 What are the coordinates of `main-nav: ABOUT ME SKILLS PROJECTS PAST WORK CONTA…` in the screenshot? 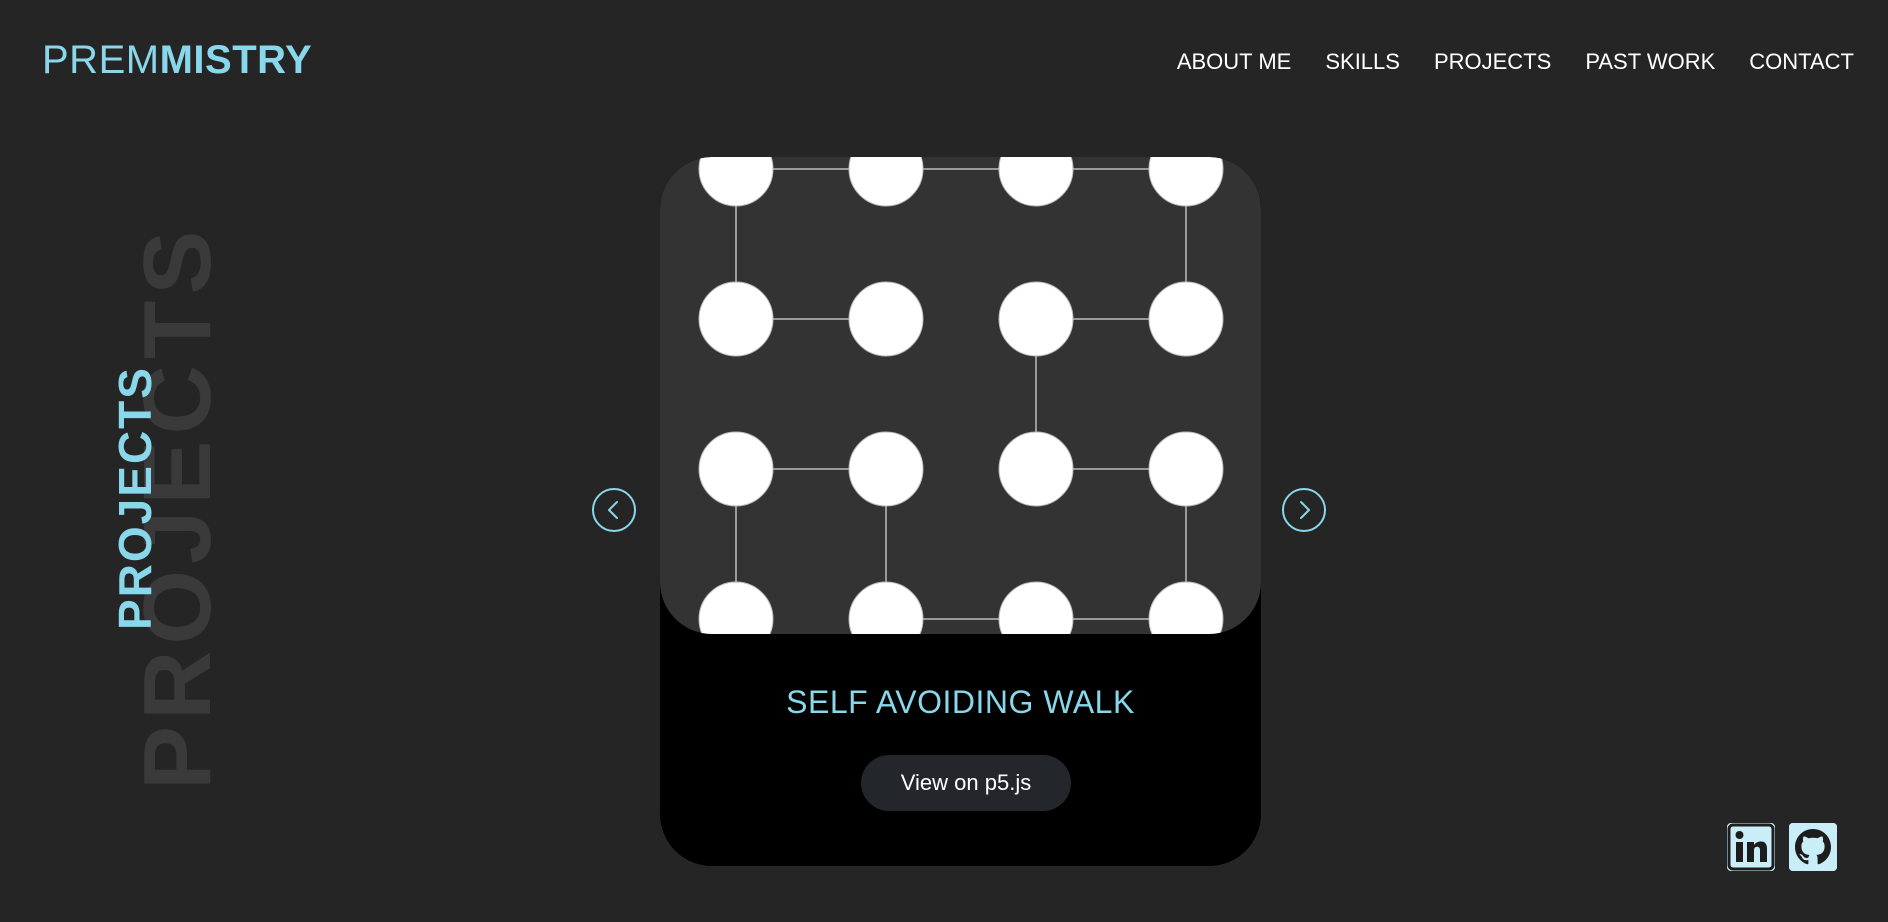 It's located at (1515, 62).